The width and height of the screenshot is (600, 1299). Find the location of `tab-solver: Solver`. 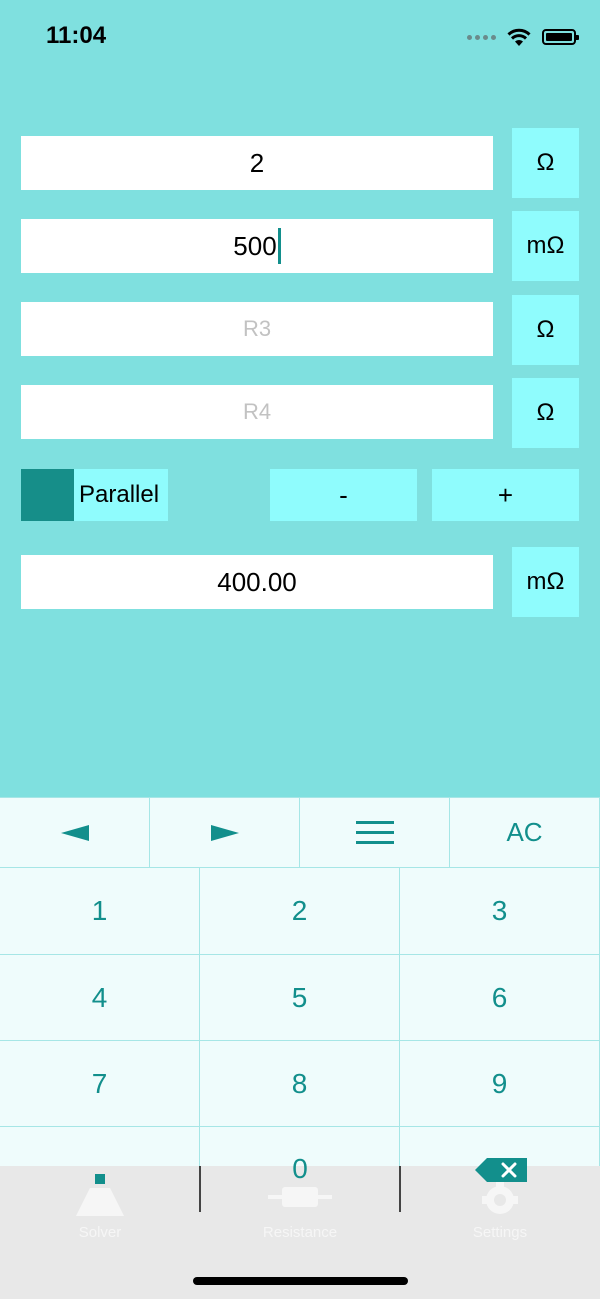

tab-solver: Solver is located at coordinates (100, 1211).